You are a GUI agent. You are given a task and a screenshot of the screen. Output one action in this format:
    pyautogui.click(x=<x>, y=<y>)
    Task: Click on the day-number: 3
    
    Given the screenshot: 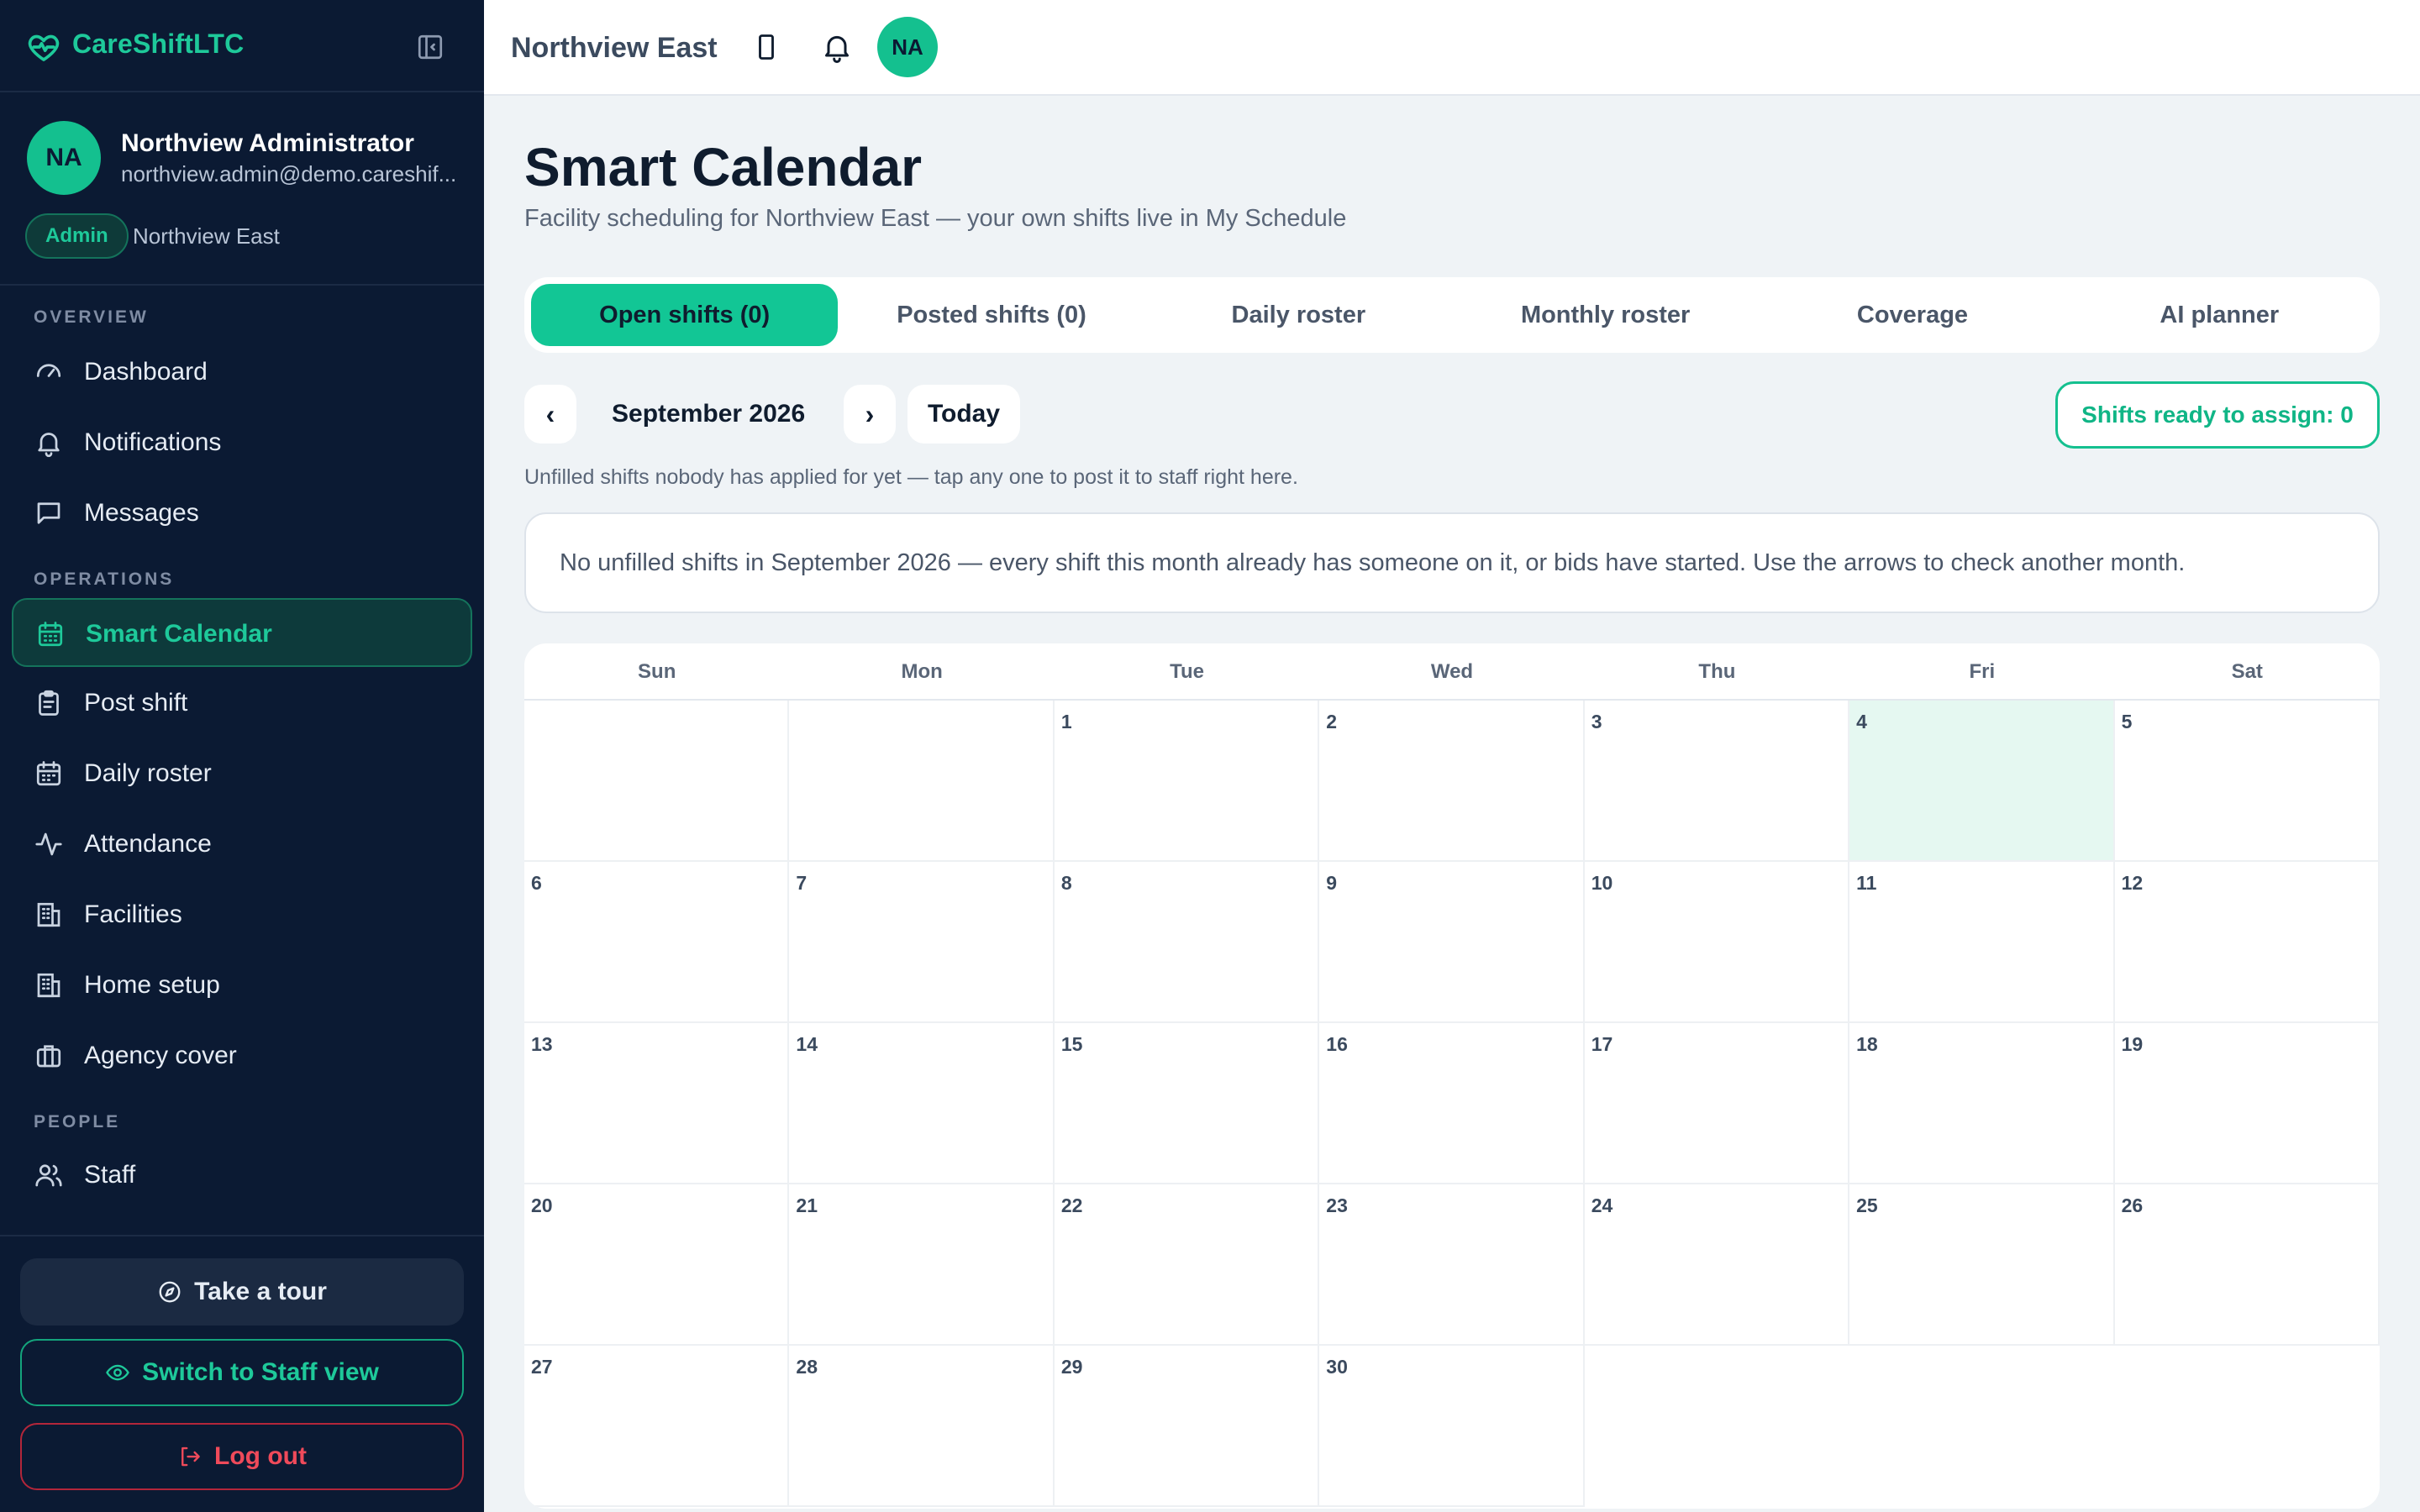 What is the action you would take?
    pyautogui.click(x=1596, y=721)
    